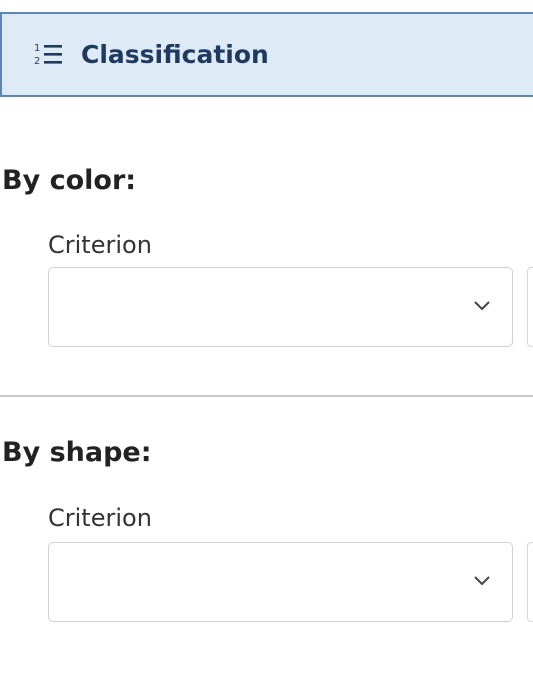 This screenshot has width=533, height=678. Describe the element at coordinates (175, 54) in the screenshot. I see `header-title: Classification` at that location.